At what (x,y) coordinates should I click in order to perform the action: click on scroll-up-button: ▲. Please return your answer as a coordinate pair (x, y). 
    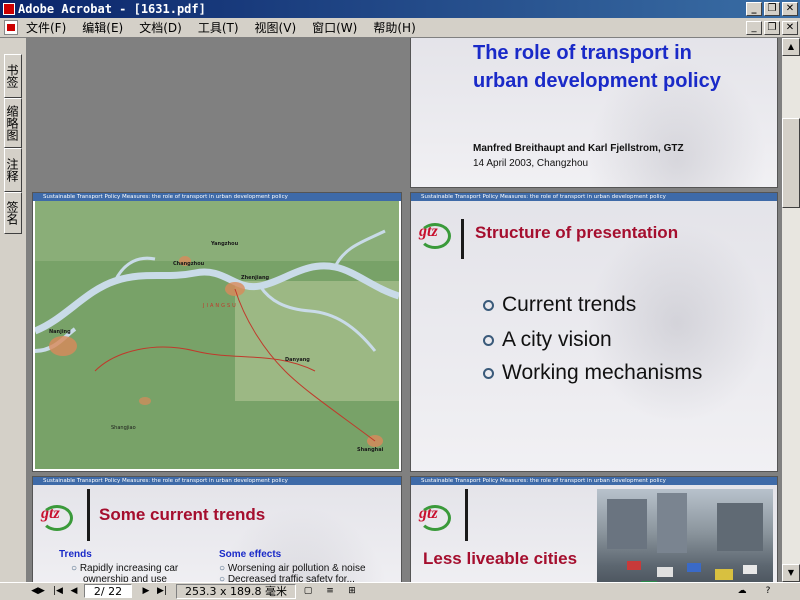
    Looking at the image, I should click on (791, 47).